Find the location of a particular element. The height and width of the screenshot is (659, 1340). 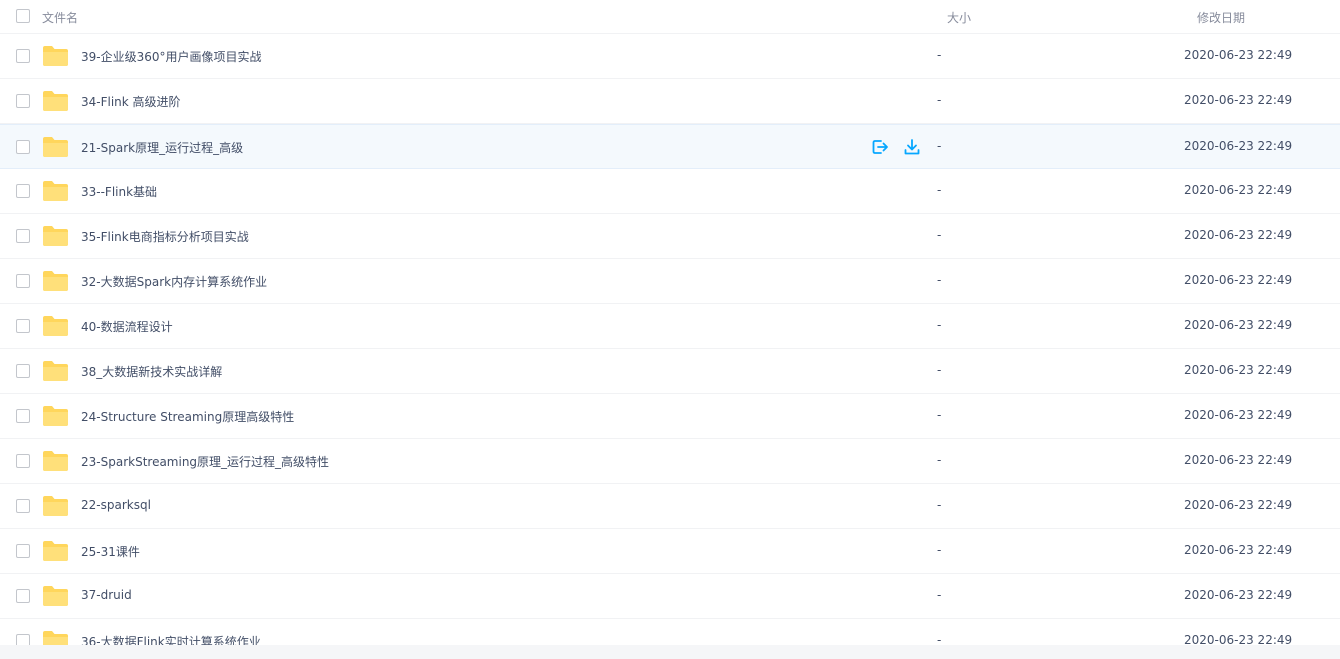

column-header-size: 大小 is located at coordinates (959, 17).